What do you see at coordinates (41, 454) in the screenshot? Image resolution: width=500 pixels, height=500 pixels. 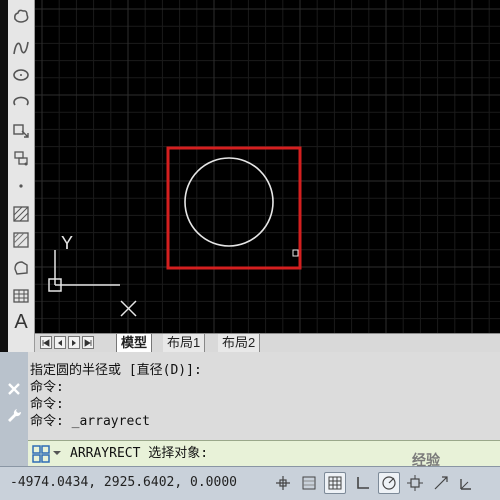 I see `command-grid-icon` at bounding box center [41, 454].